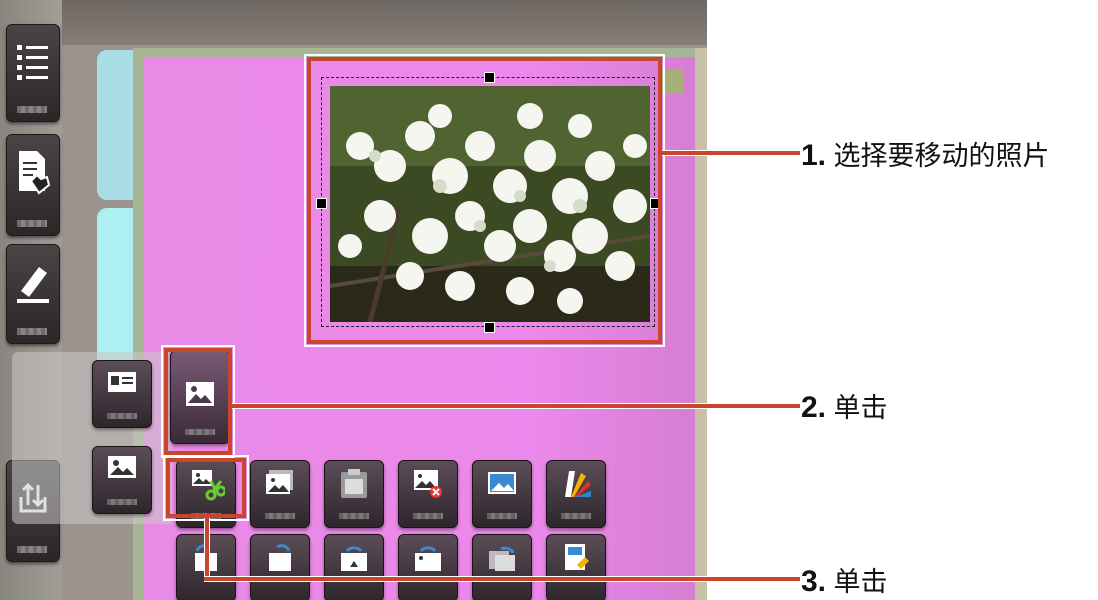 This screenshot has height=600, width=1098. I want to click on delete-picture-button, so click(428, 494).